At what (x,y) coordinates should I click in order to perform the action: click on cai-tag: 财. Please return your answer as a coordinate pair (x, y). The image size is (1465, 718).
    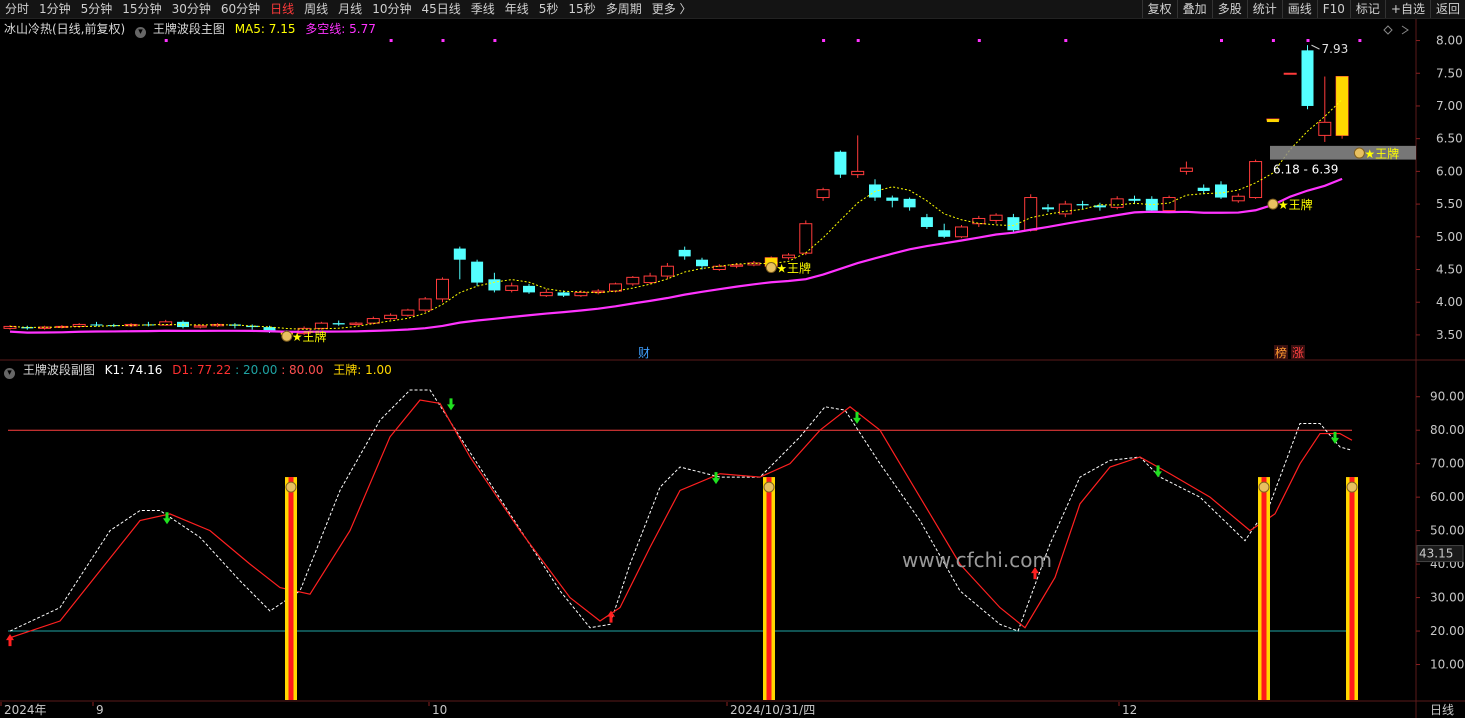
    Looking at the image, I should click on (644, 353).